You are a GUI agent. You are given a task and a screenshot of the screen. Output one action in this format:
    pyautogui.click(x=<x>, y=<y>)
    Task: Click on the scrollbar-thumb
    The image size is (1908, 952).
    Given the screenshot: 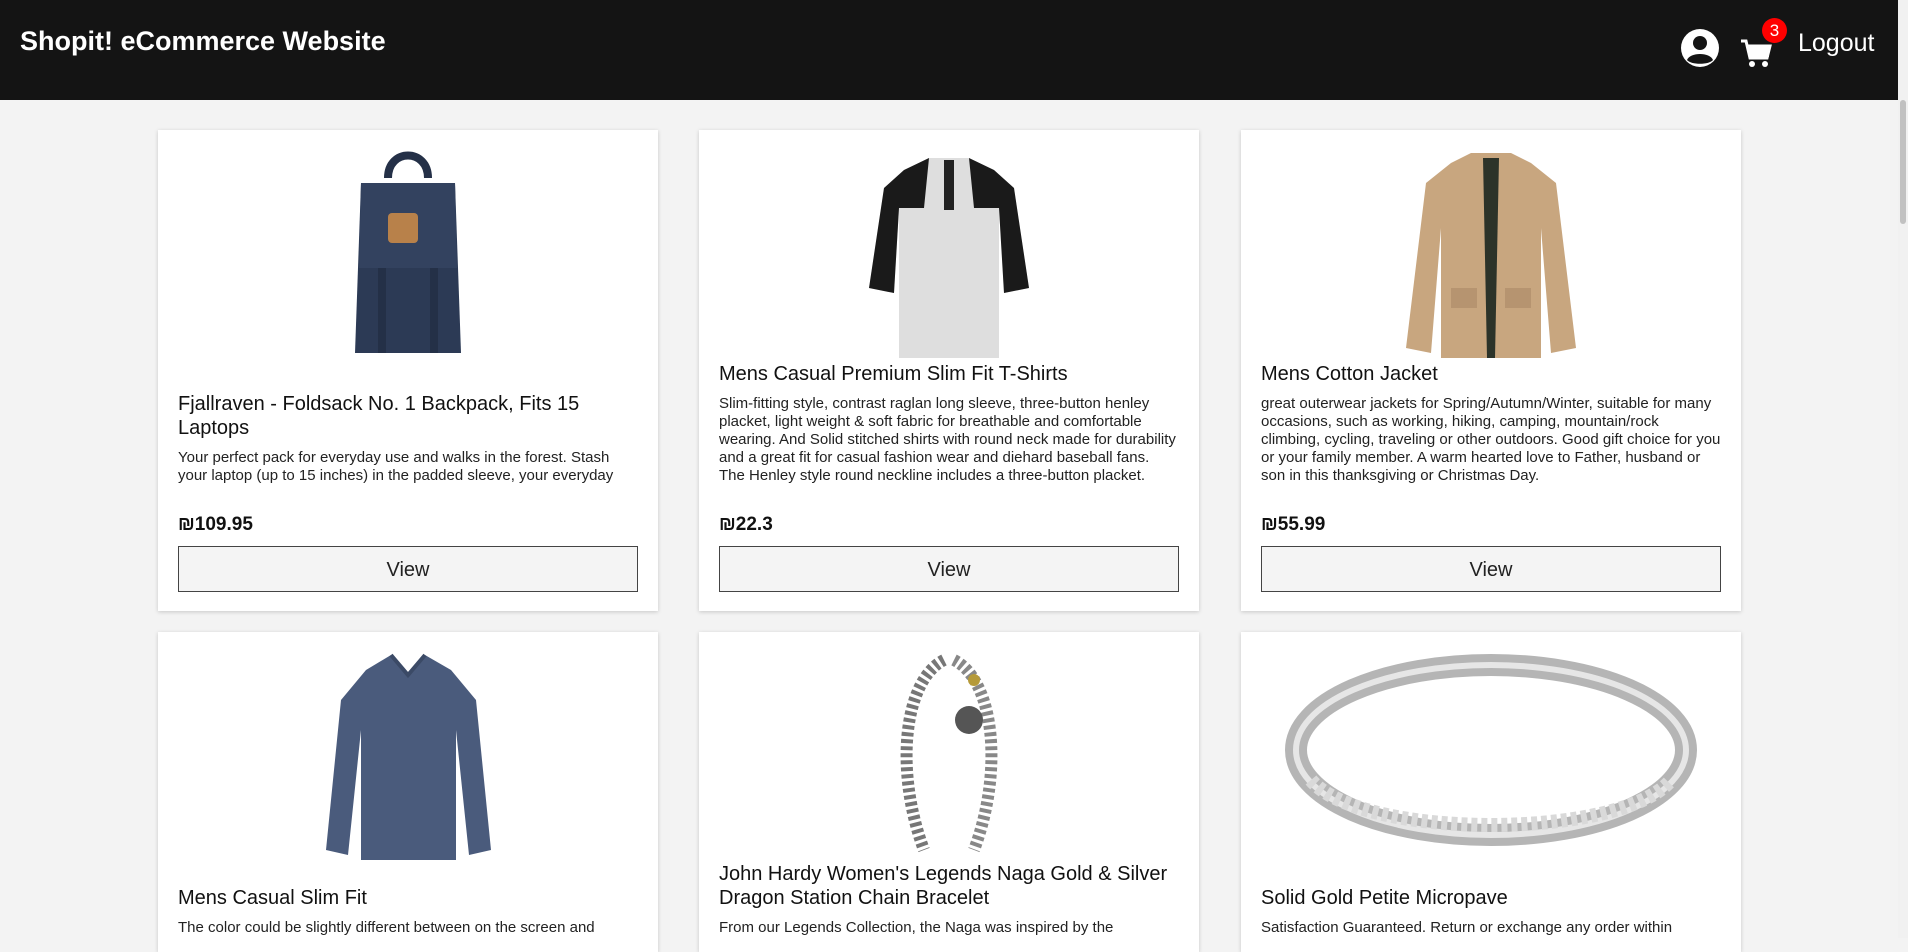 What is the action you would take?
    pyautogui.click(x=1903, y=162)
    